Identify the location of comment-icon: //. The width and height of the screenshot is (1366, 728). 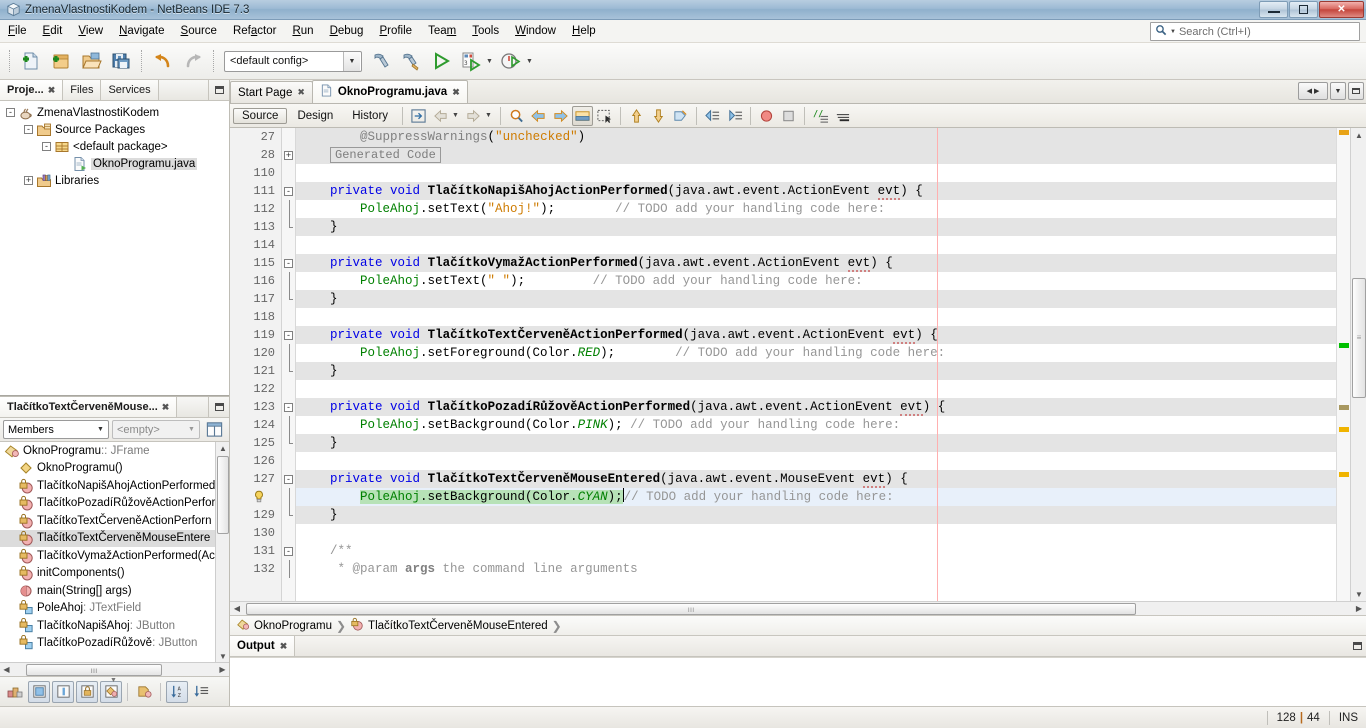
(820, 116).